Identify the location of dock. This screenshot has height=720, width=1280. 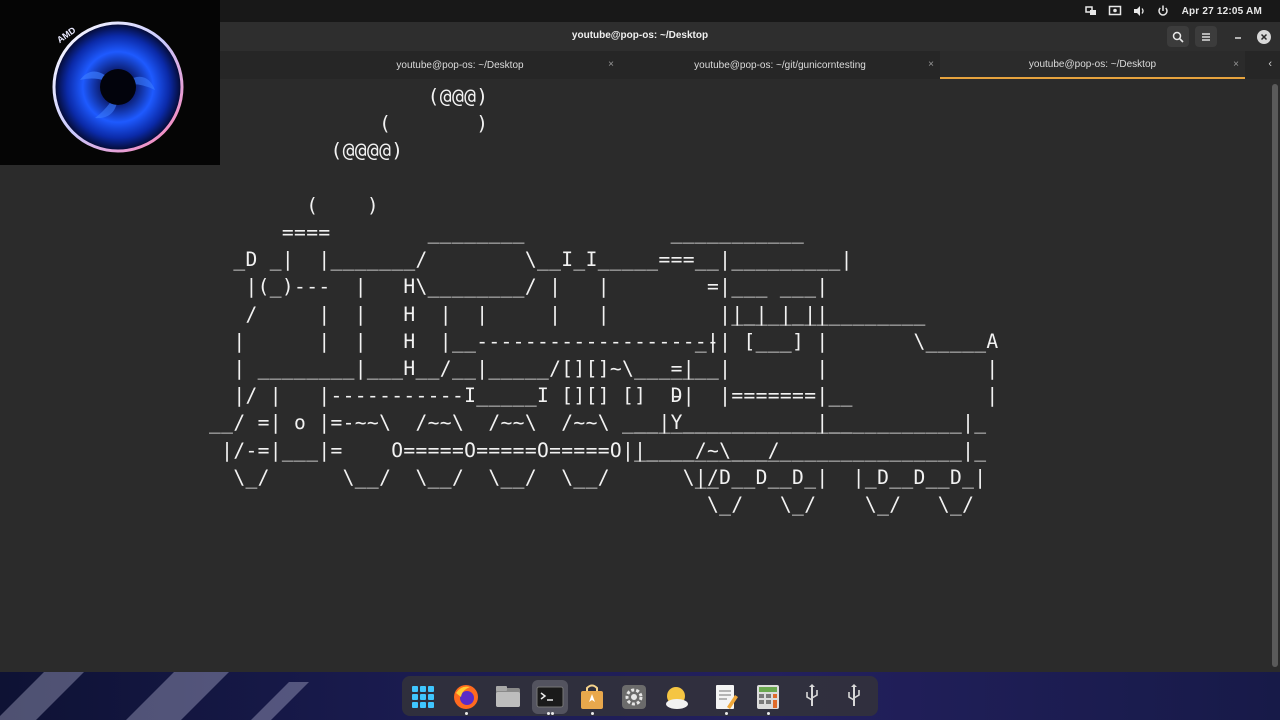
(640, 696).